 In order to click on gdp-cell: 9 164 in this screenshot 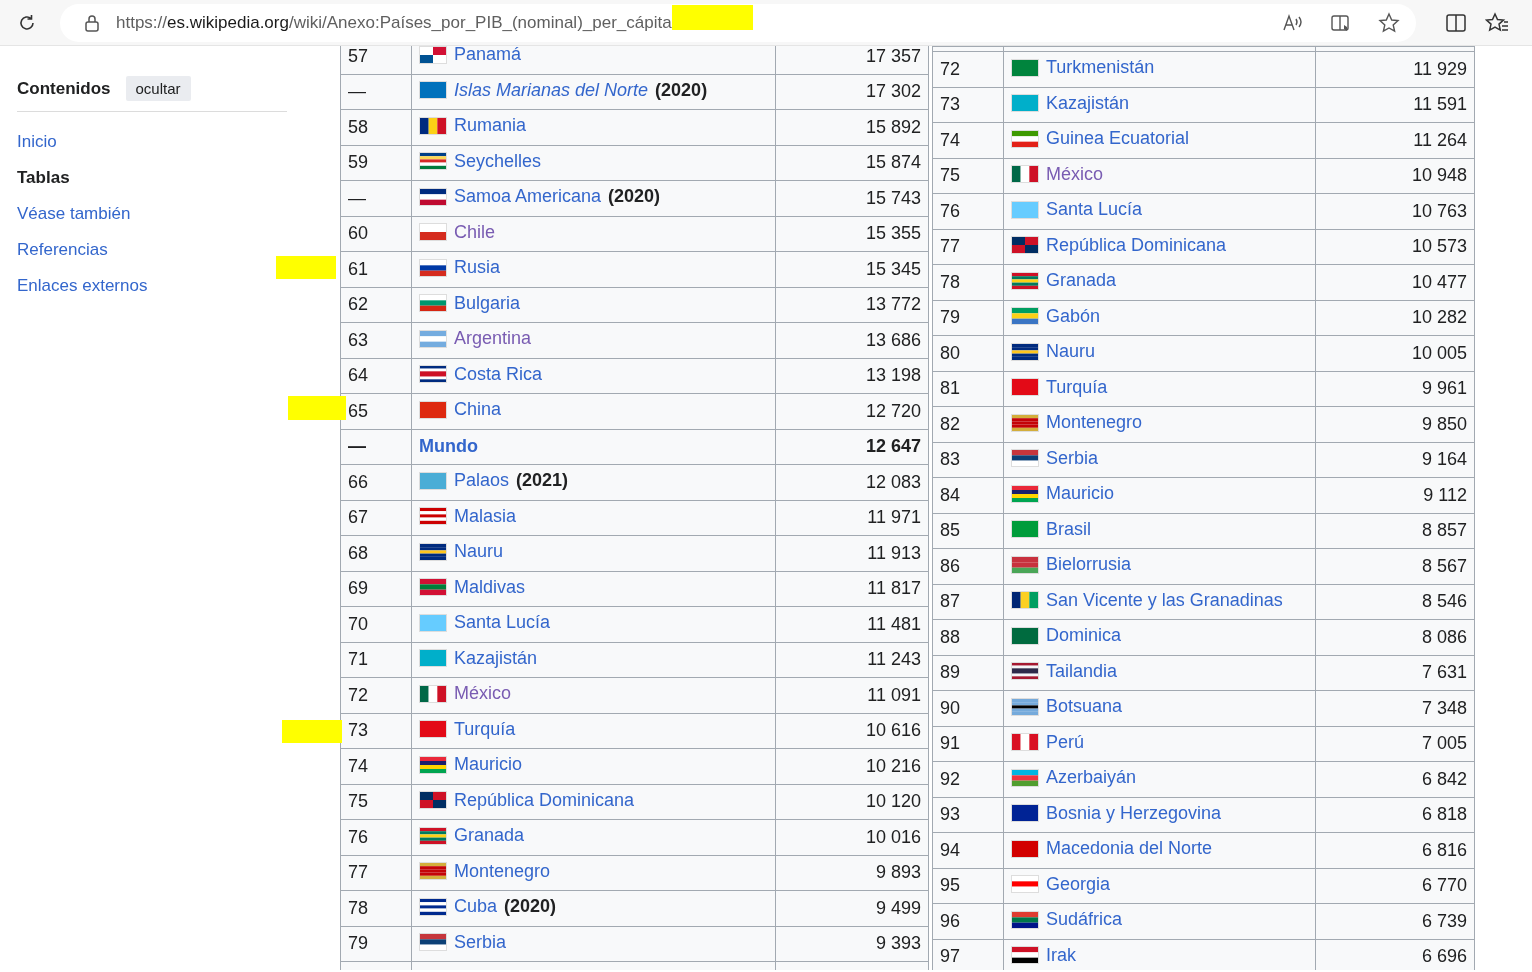, I will do `click(1395, 460)`.